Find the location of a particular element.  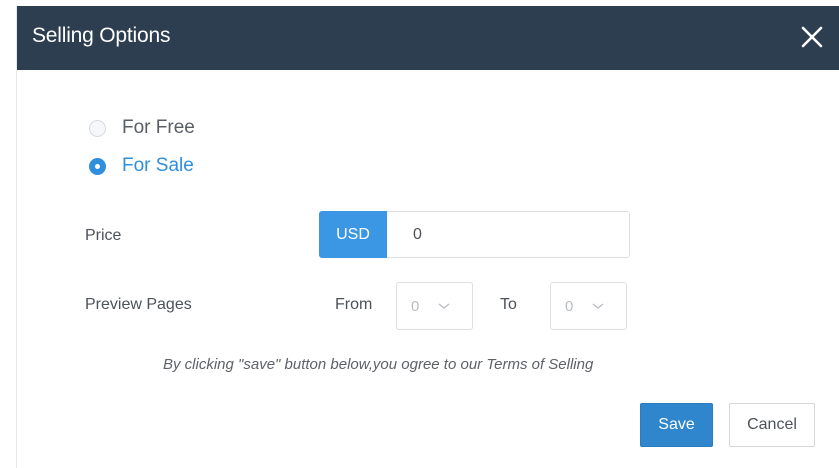

option-label: For Sale is located at coordinates (158, 165).